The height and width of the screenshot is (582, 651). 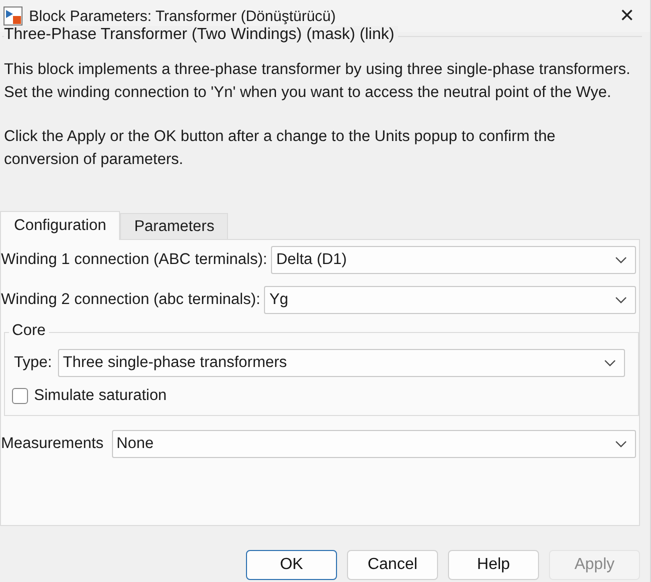 I want to click on dialog-button: Help, so click(x=493, y=565).